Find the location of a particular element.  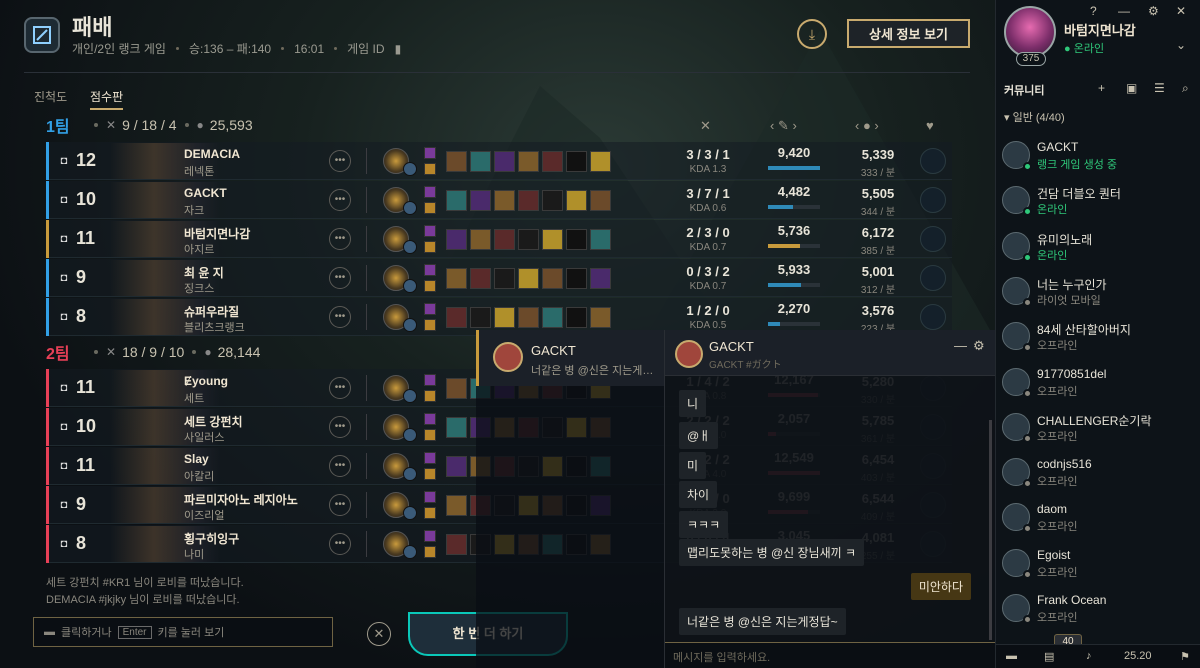

add-friend-icon: + is located at coordinates (1101, 88).